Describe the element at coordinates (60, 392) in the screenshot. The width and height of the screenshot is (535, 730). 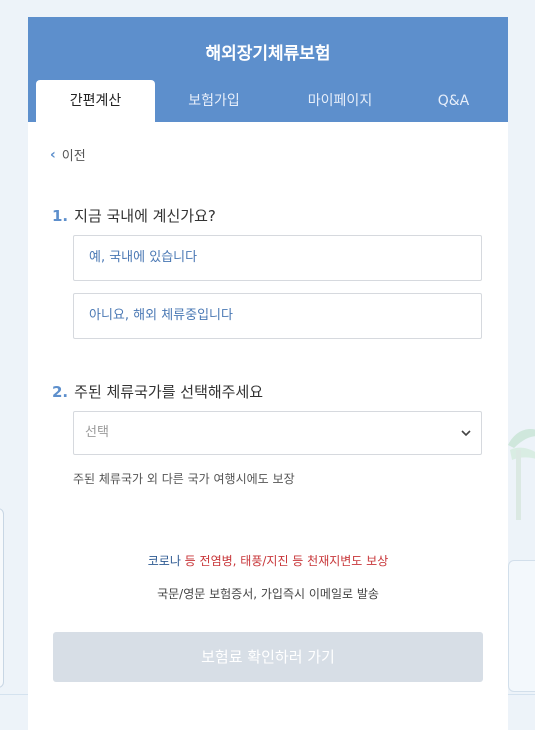
I see `question-2-number: 2.` at that location.